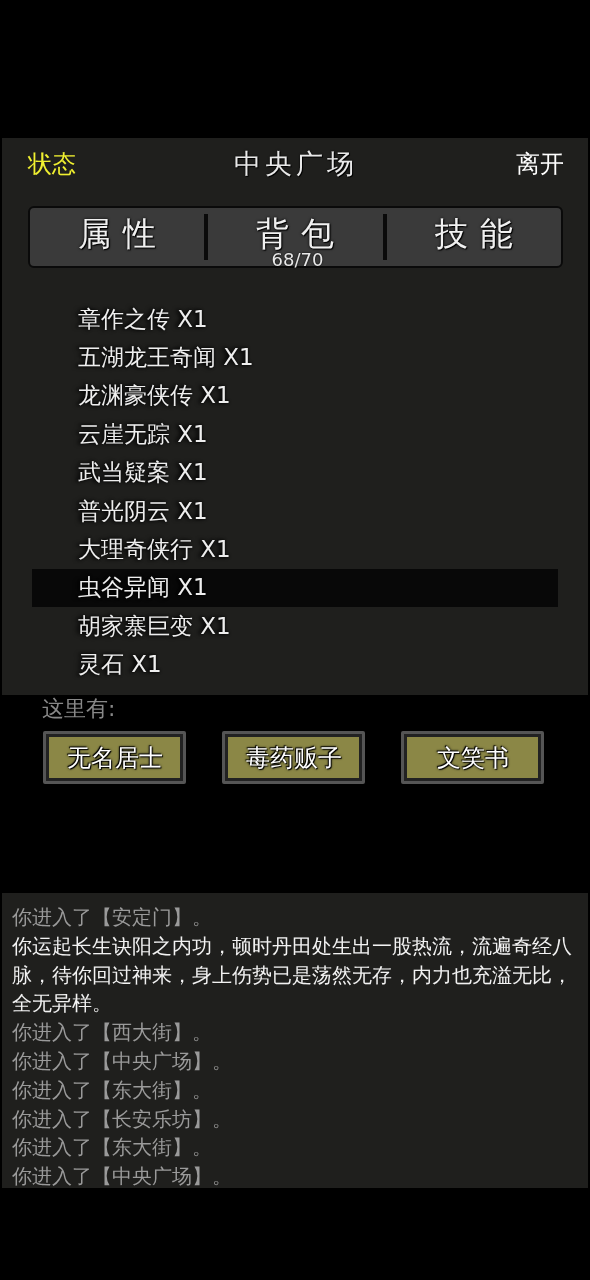 The image size is (590, 1280). I want to click on location-title: 中央广场, so click(296, 164).